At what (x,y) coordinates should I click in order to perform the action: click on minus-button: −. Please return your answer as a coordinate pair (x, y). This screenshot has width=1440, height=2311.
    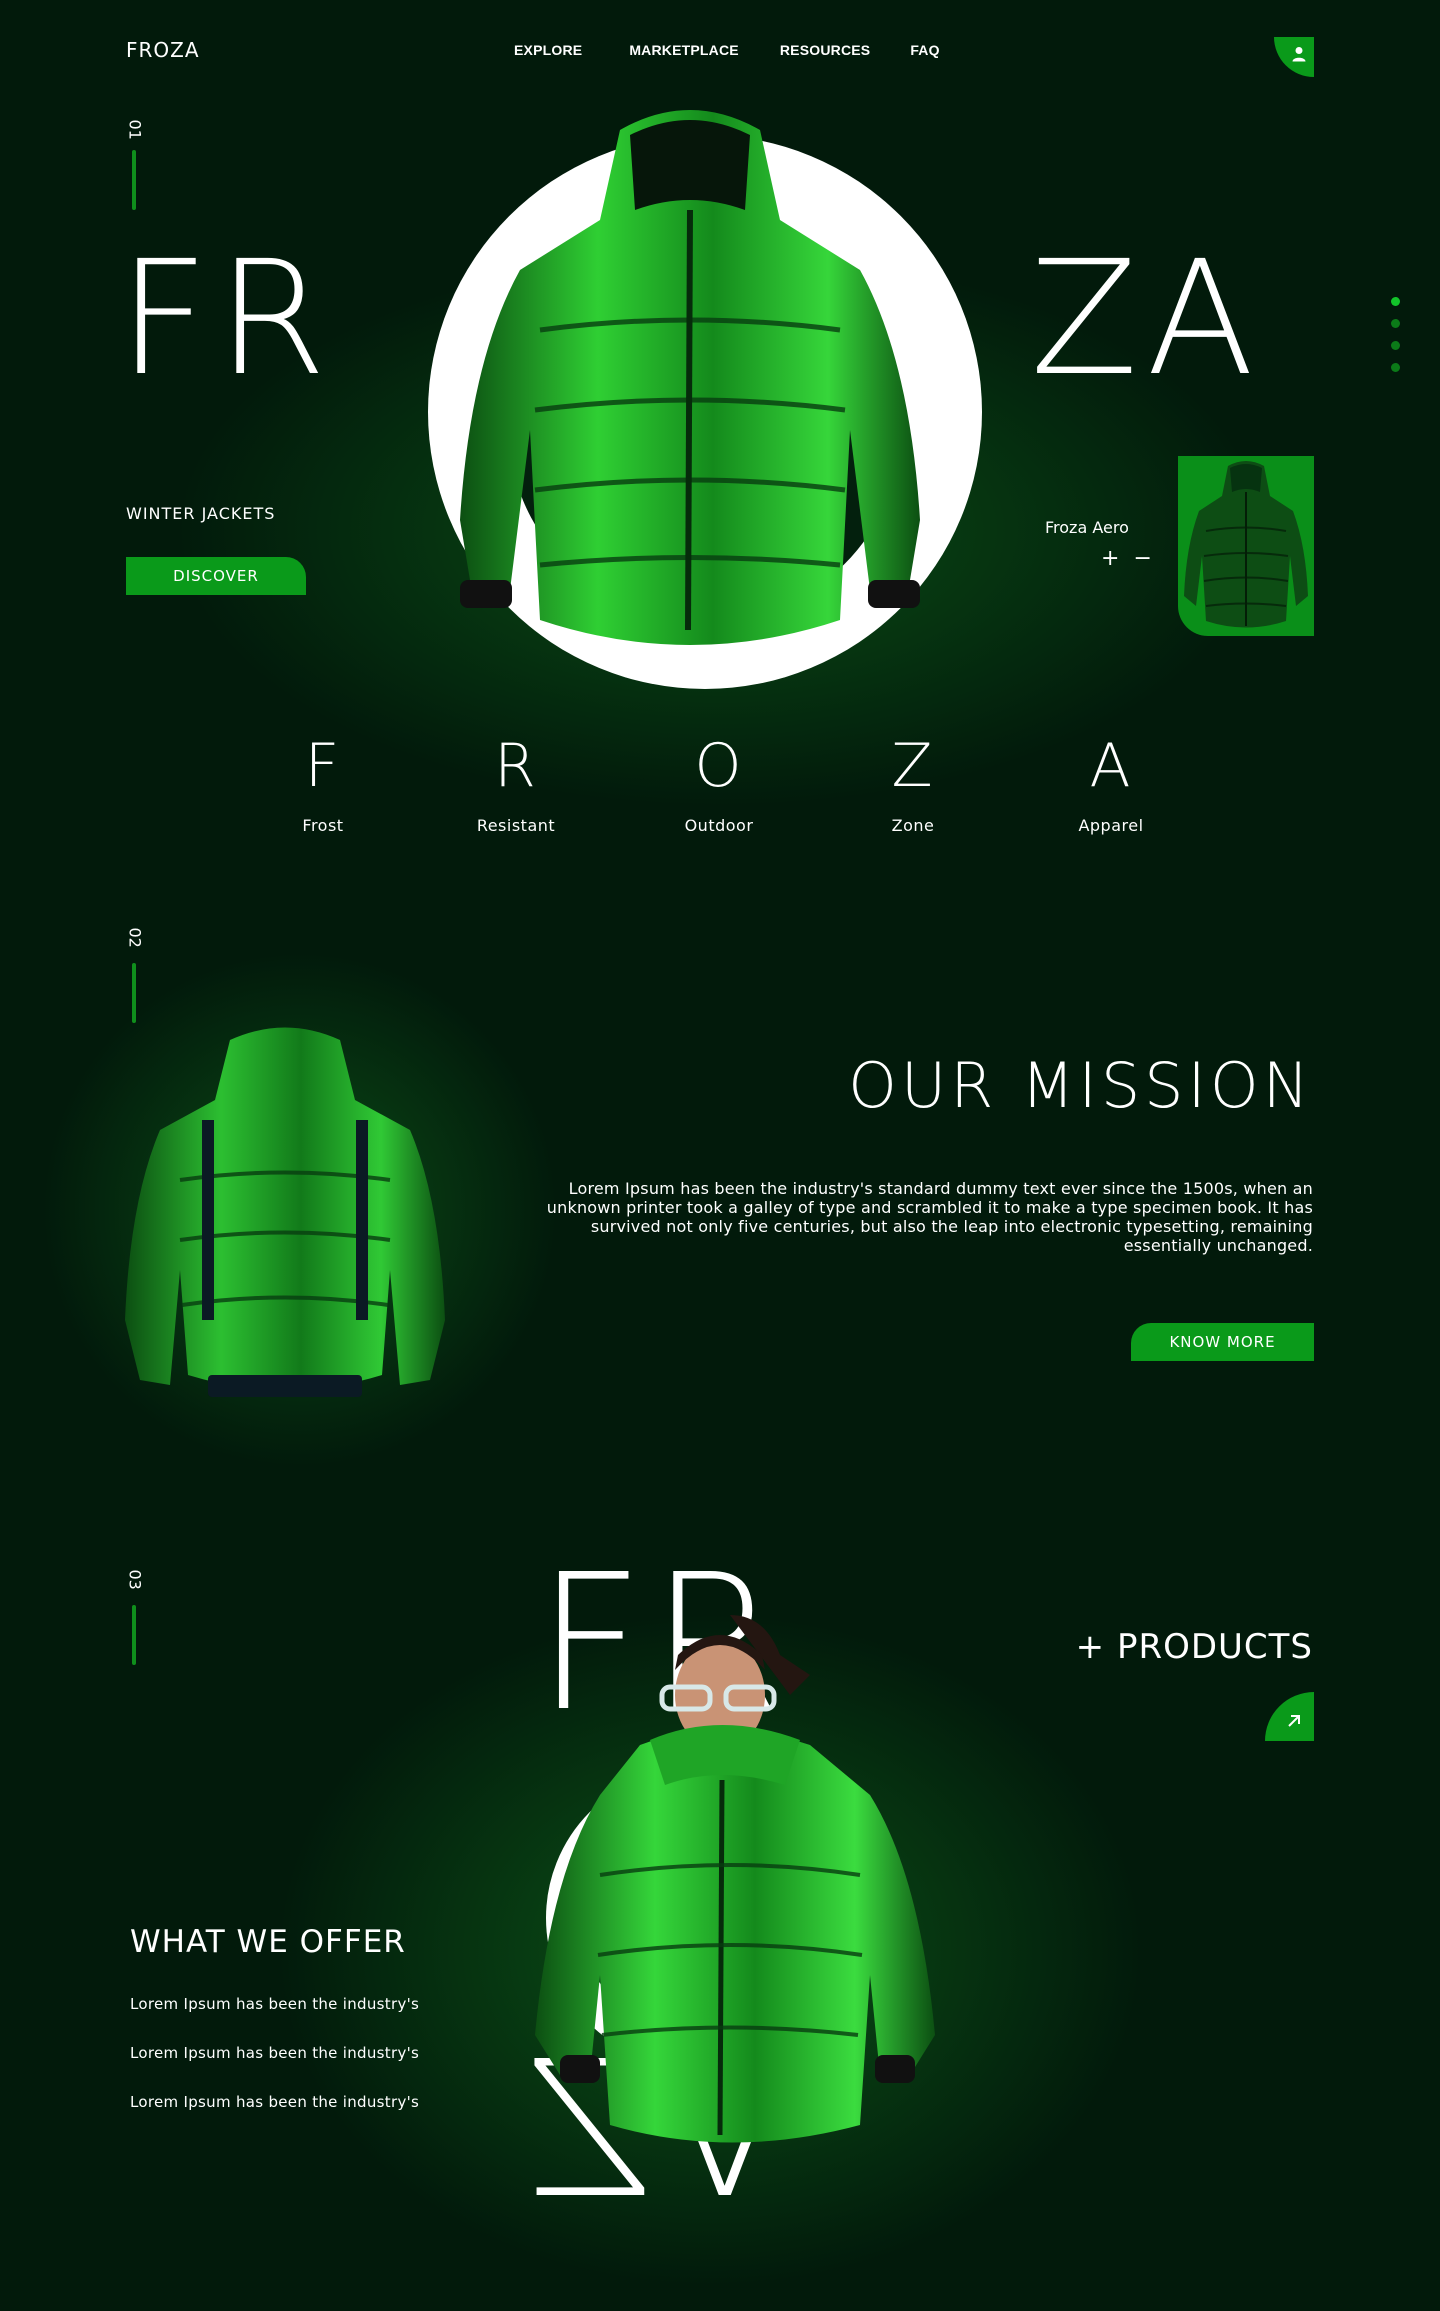
    Looking at the image, I should click on (1142, 559).